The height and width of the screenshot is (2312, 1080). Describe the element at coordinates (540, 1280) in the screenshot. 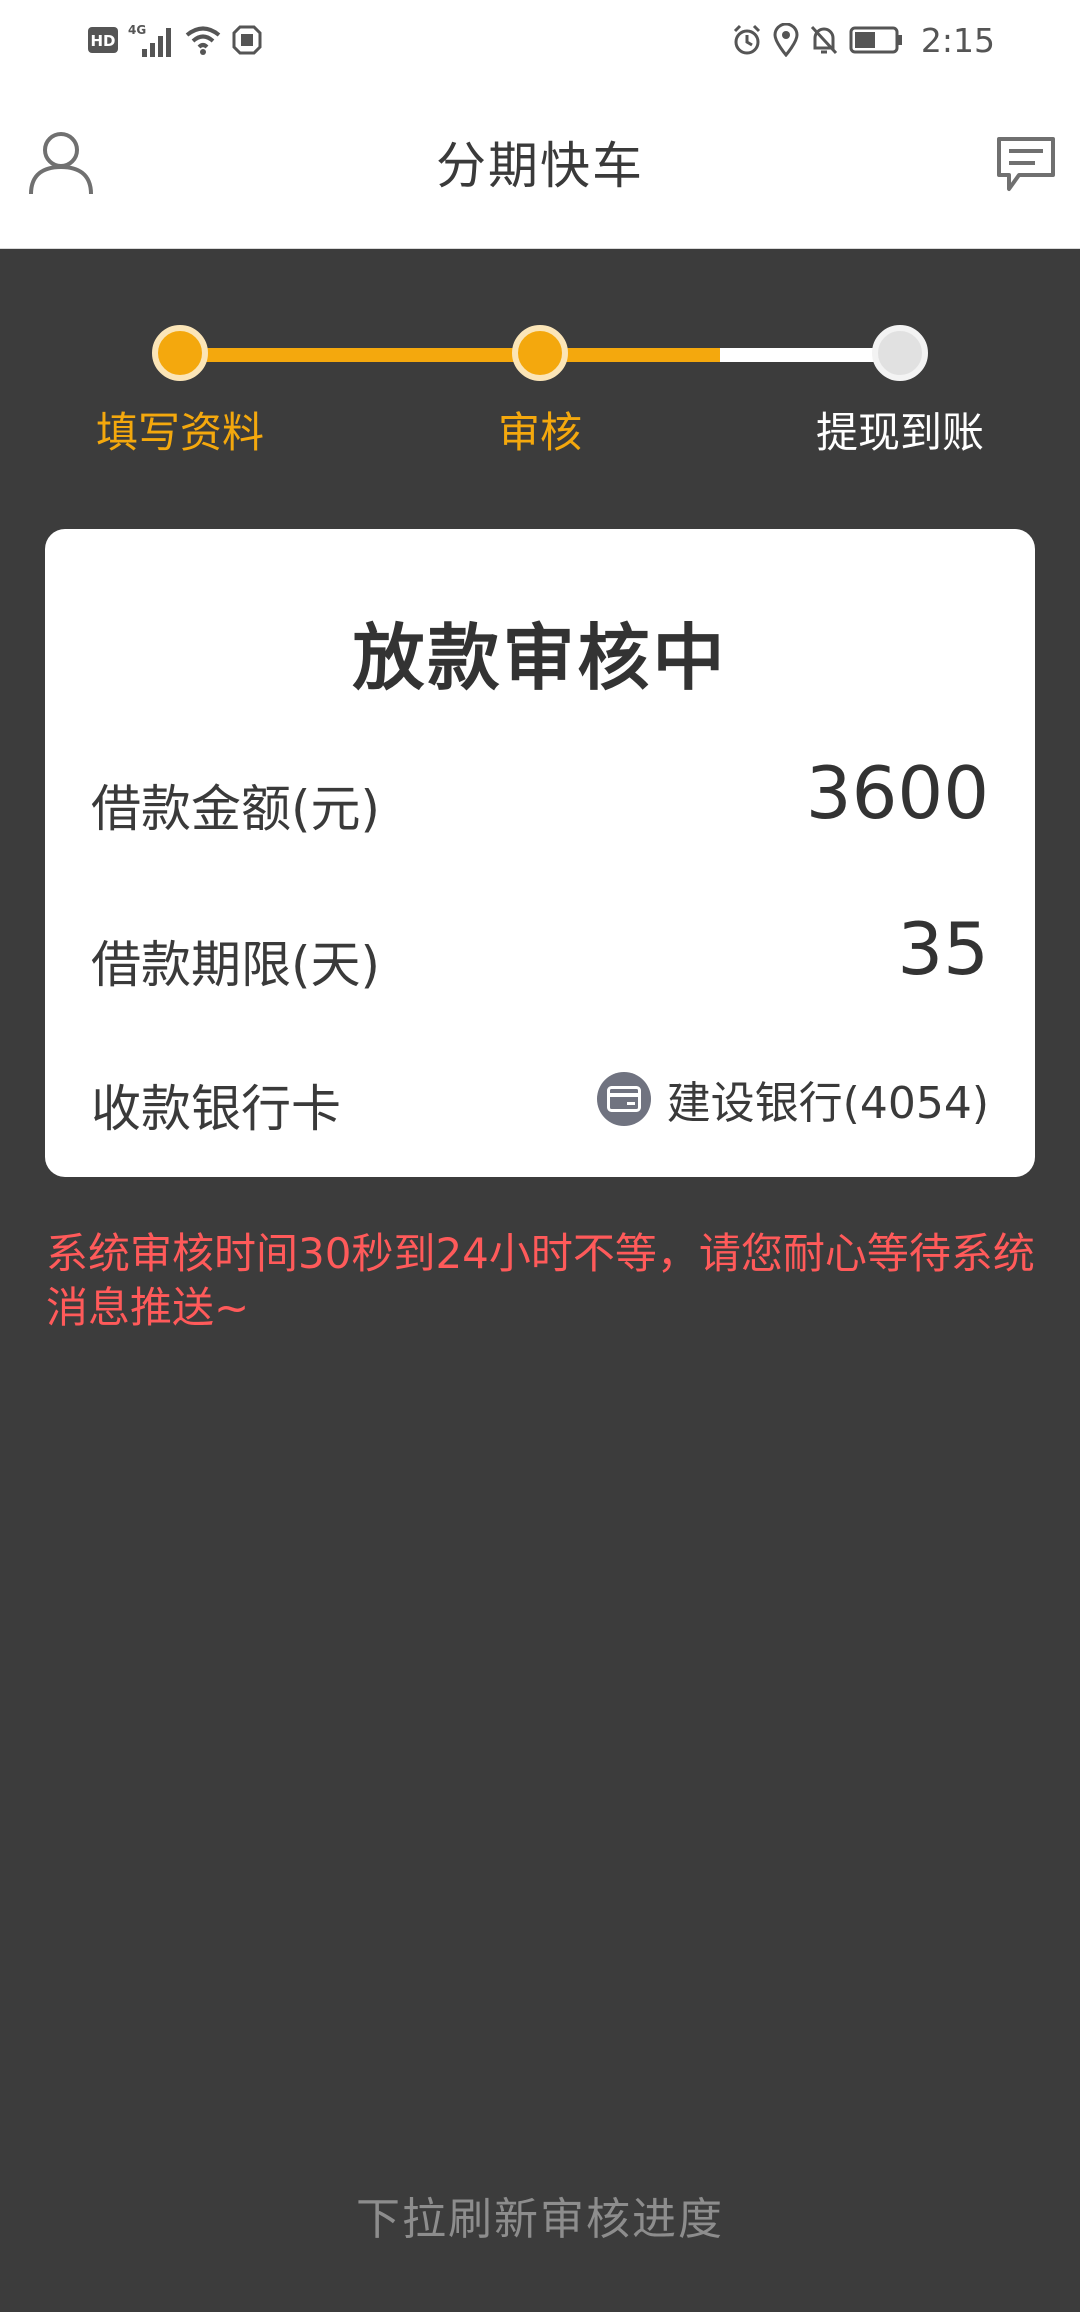

I see `review-time-notice: 系统审核时间30秒到24小时不等，请您耐心等待系统消息推送~` at that location.